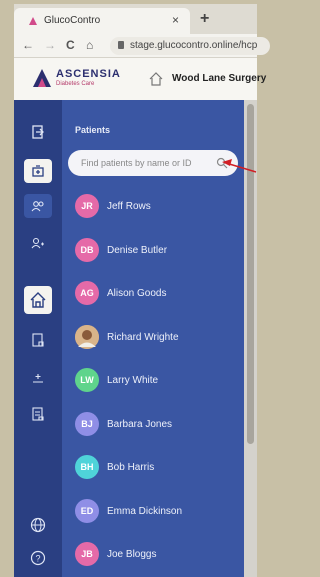 The width and height of the screenshot is (320, 577). I want to click on avatar: DB, so click(87, 249).